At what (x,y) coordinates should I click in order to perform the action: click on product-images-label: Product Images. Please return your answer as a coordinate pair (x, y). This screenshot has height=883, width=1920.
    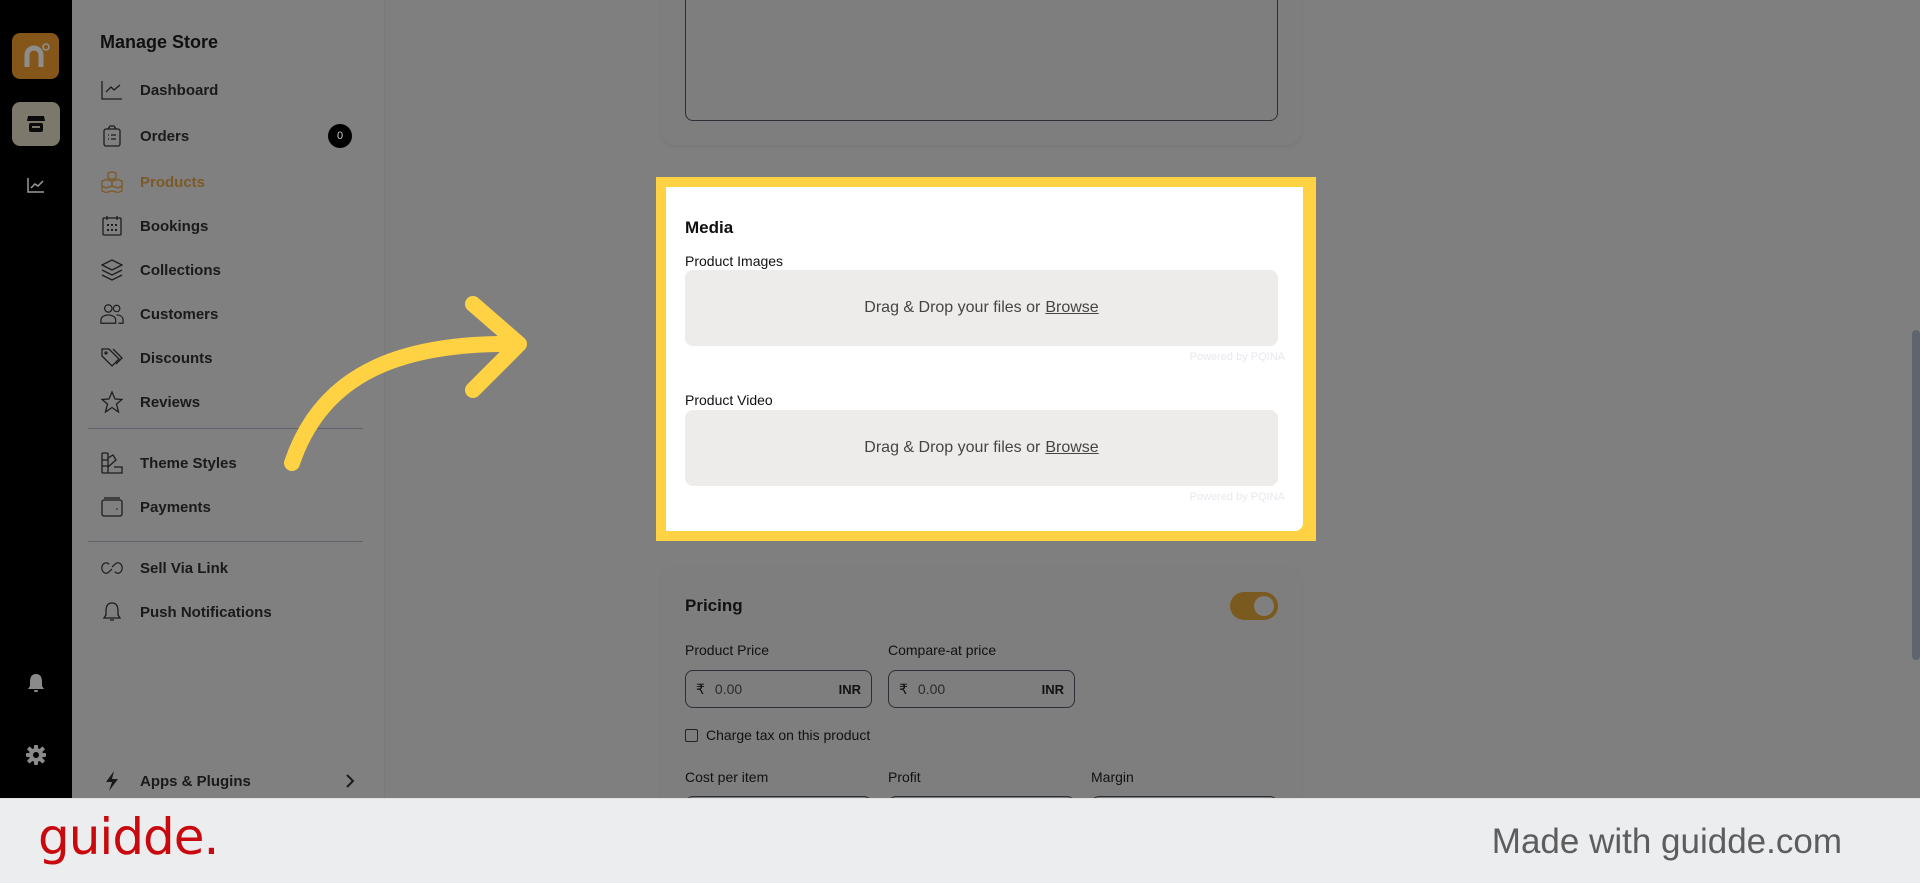
    Looking at the image, I should click on (734, 261).